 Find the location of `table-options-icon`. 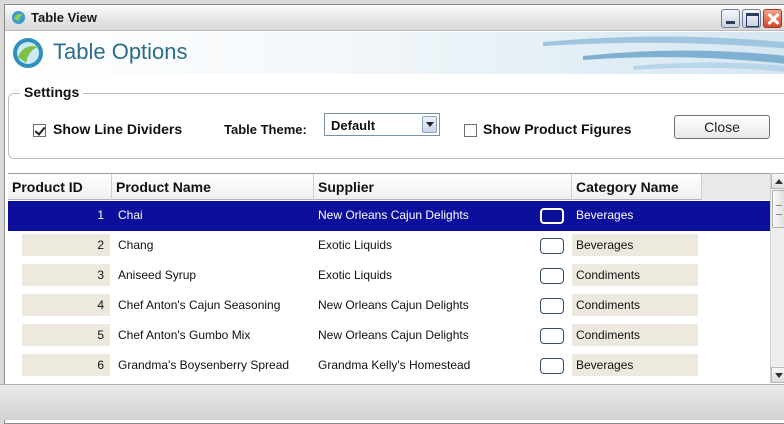

table-options-icon is located at coordinates (28, 53).